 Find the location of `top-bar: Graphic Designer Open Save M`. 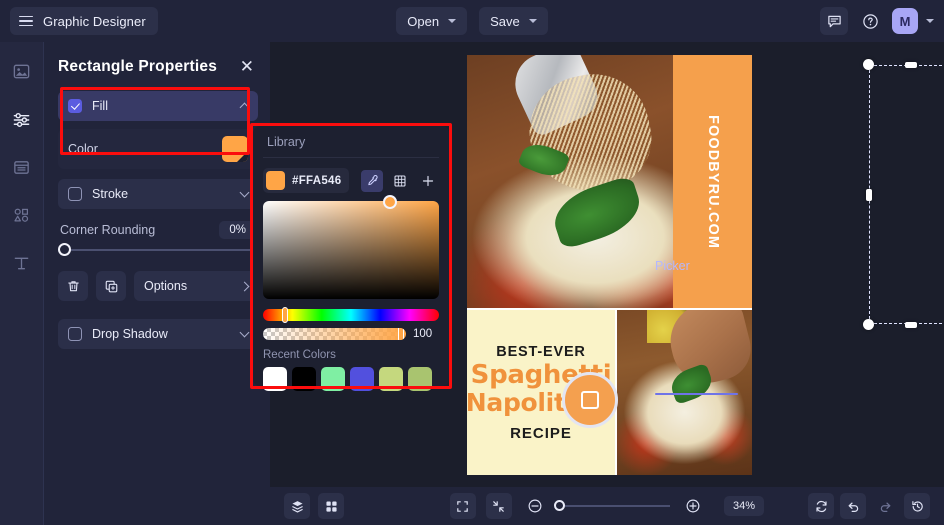

top-bar: Graphic Designer Open Save M is located at coordinates (472, 21).